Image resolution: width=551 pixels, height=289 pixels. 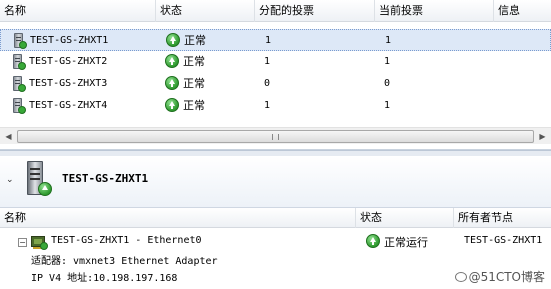 I want to click on tree-collapse-toggle: −, so click(x=22, y=242).